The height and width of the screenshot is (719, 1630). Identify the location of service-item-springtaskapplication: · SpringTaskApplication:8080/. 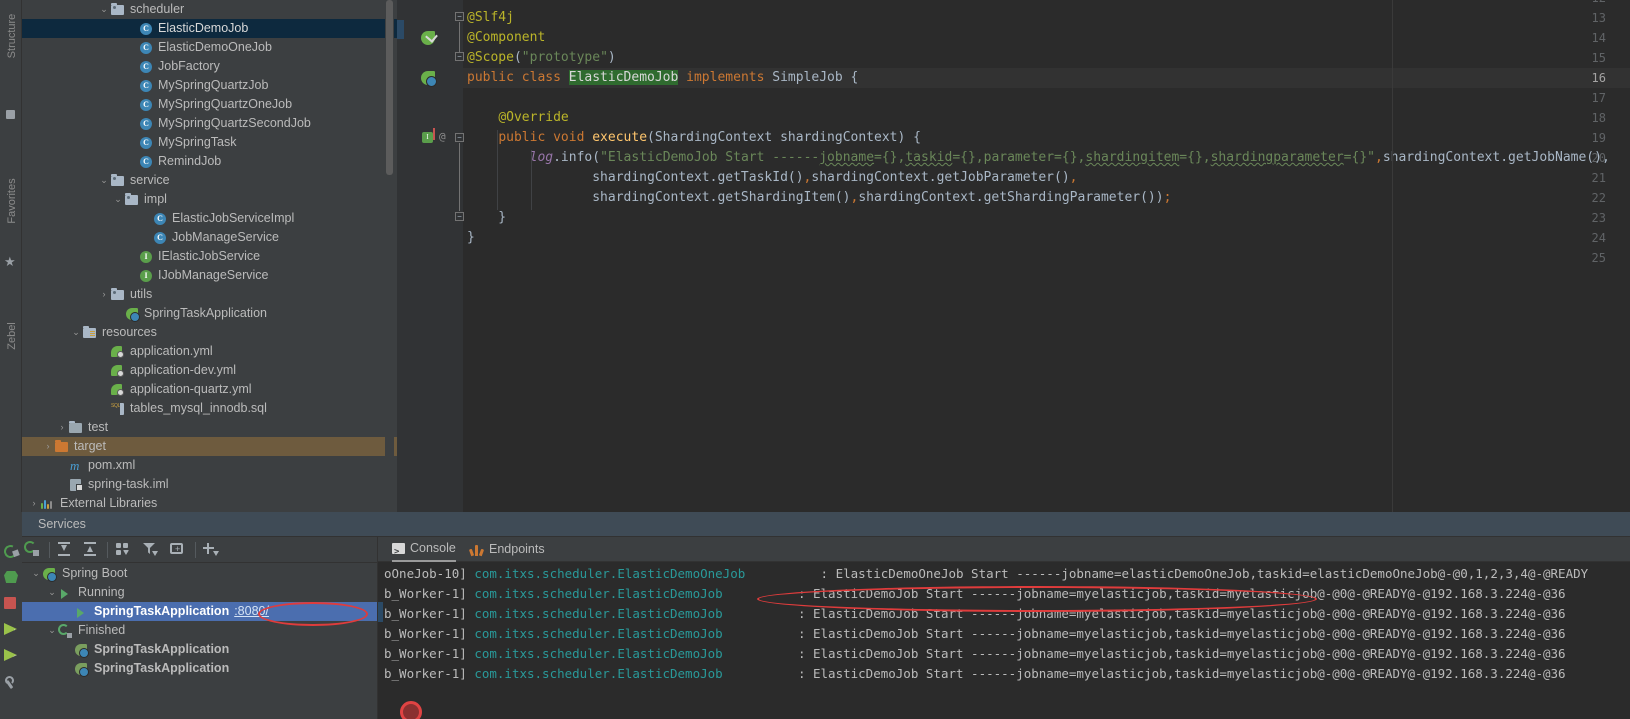
(199, 611).